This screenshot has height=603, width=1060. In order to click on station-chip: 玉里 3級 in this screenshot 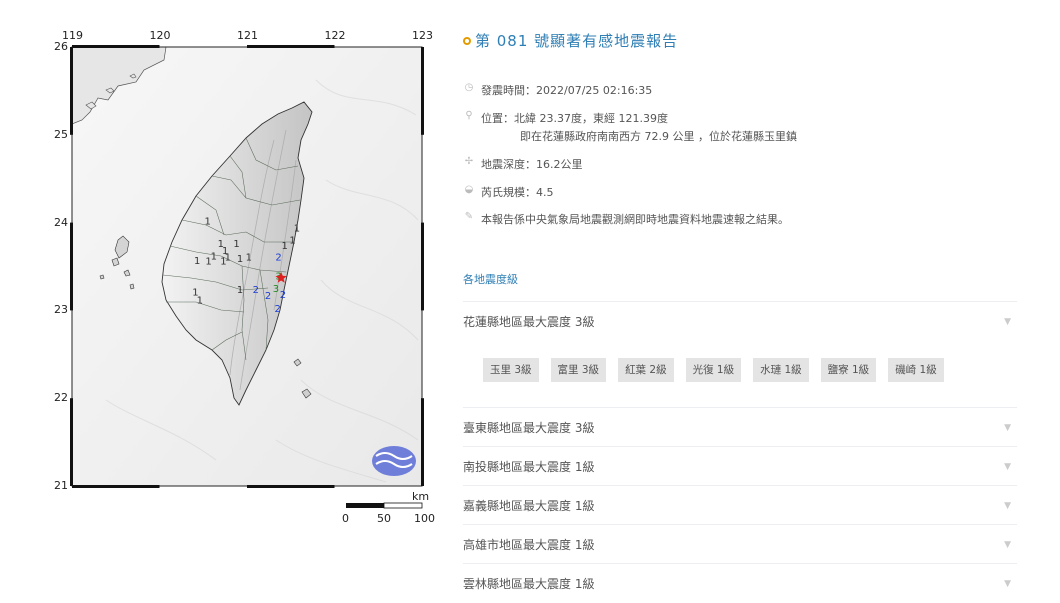, I will do `click(511, 370)`.